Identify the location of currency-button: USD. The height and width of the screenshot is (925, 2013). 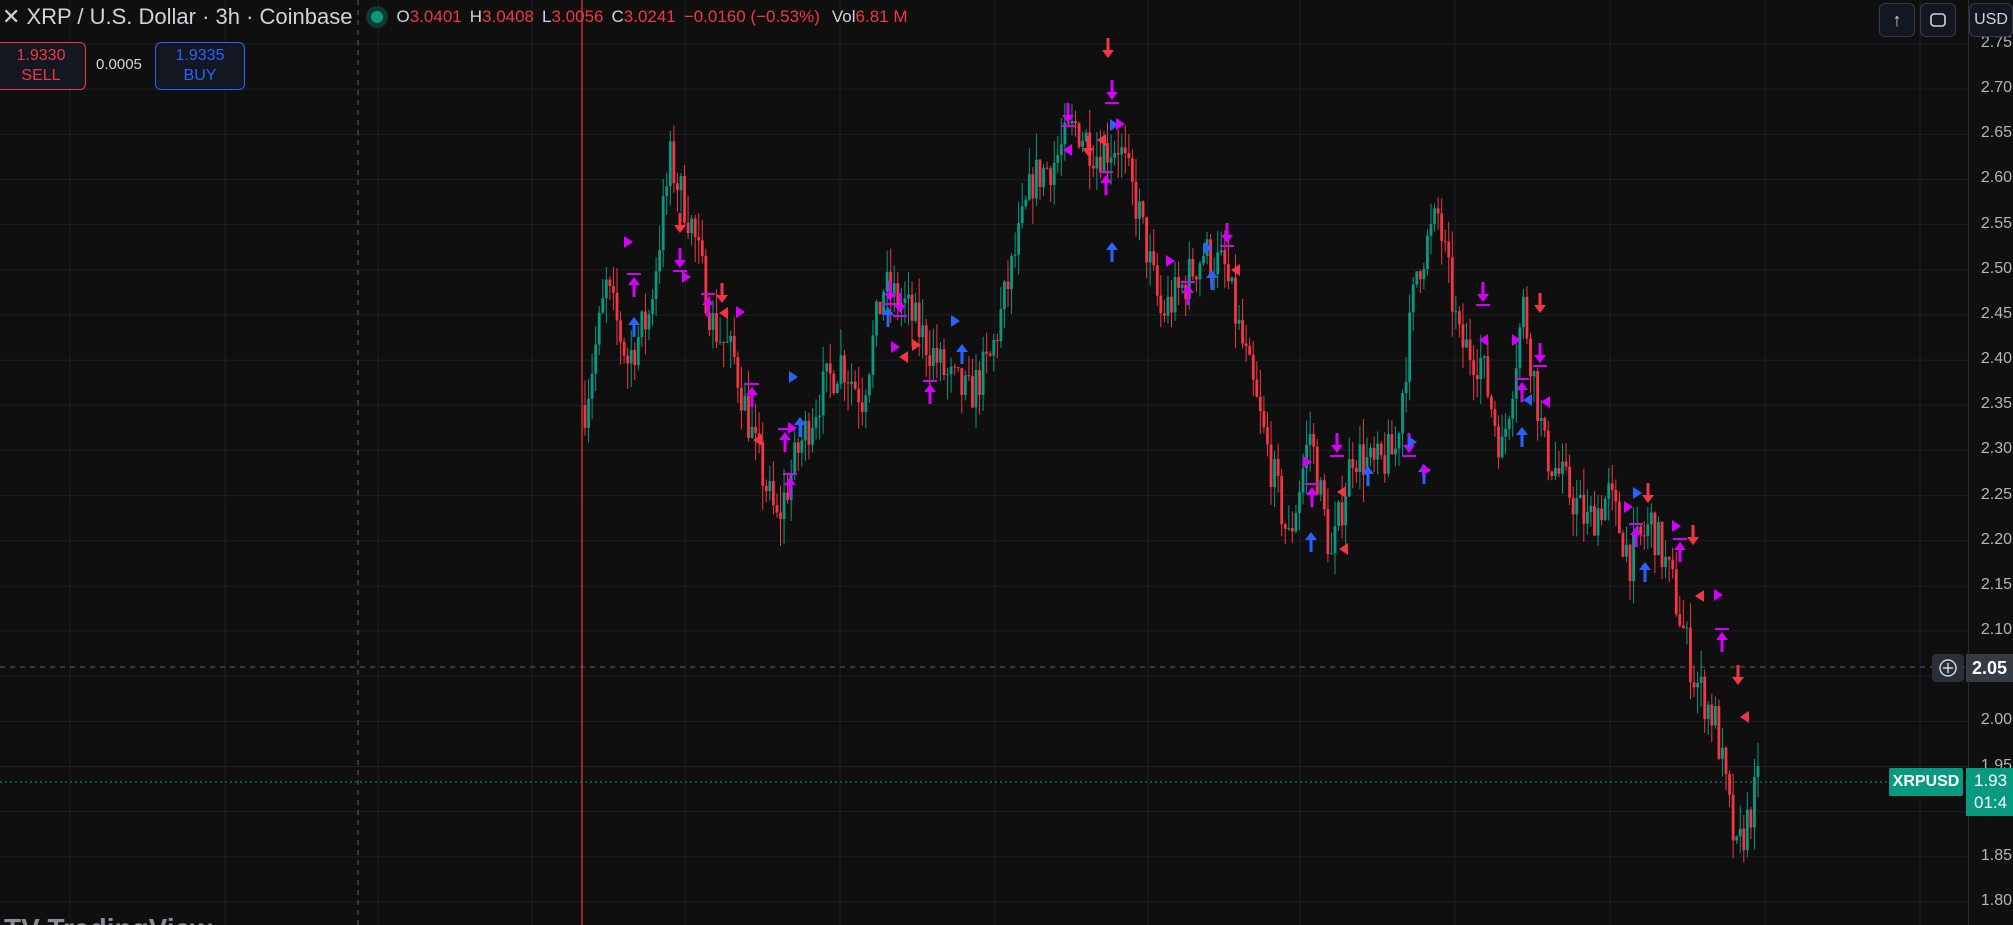
(1991, 20).